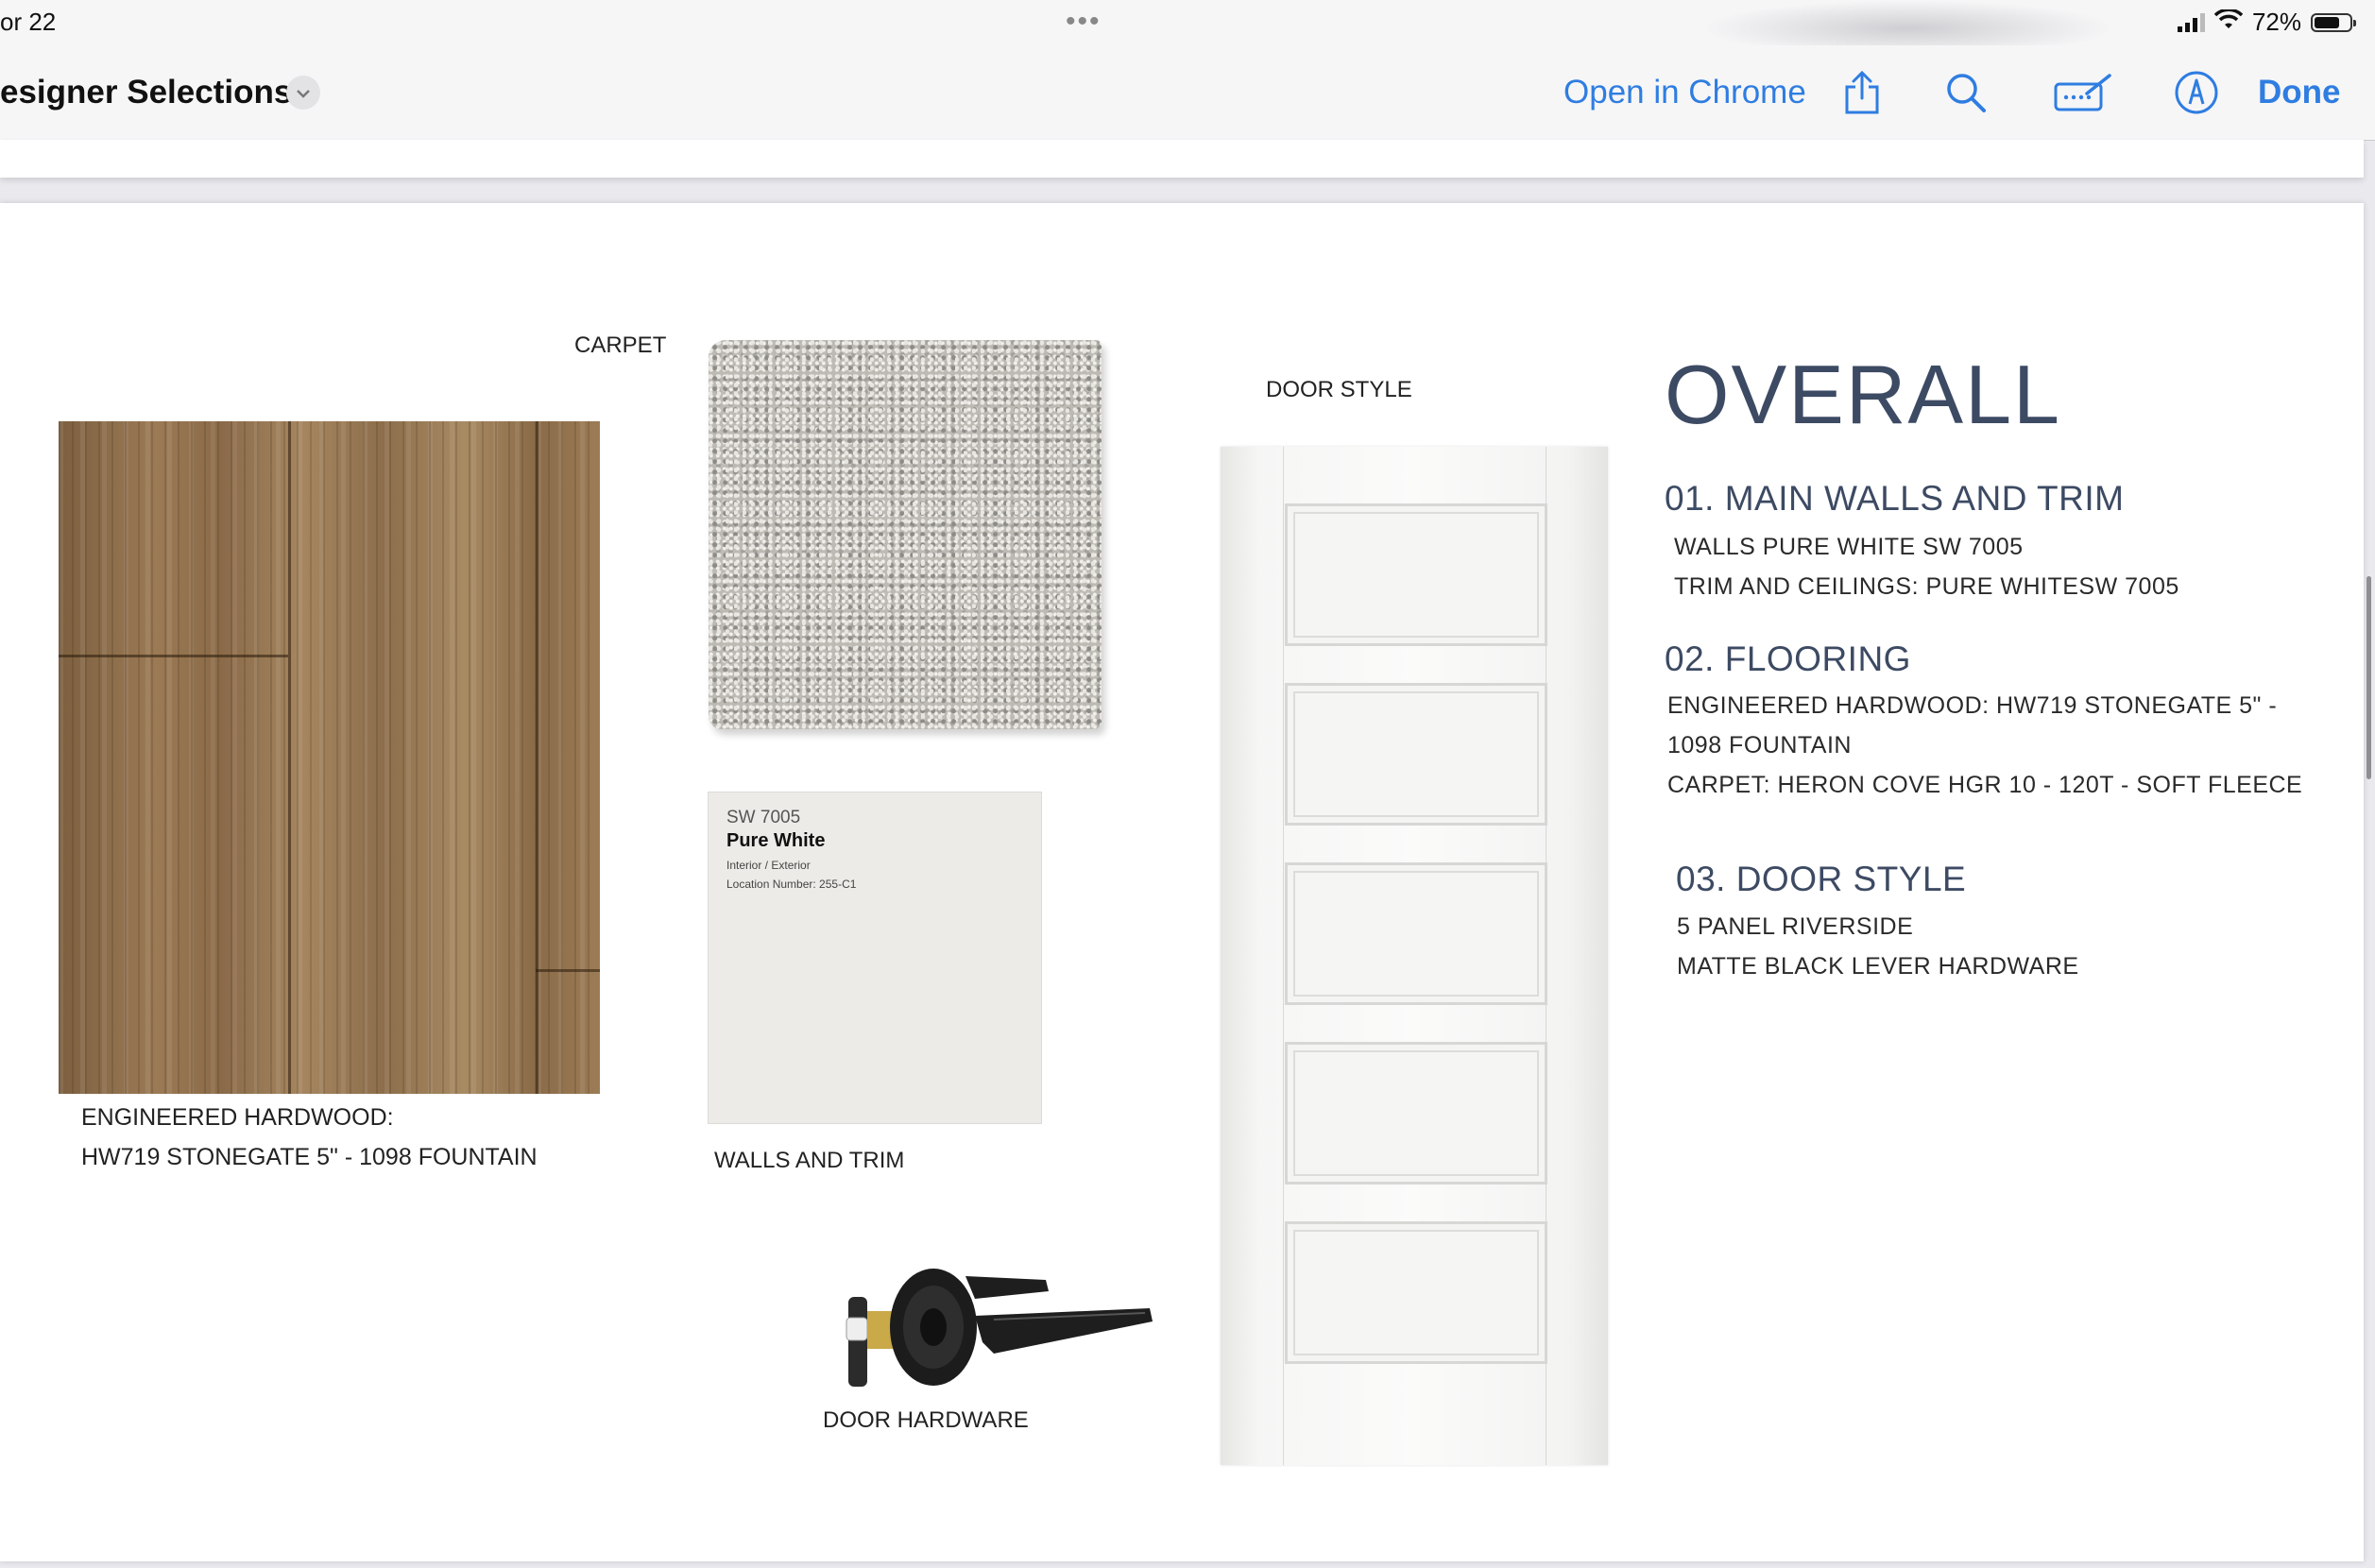  Describe the element at coordinates (769, 865) in the screenshot. I see `paint-chip-line-1: Interior / Exterior` at that location.